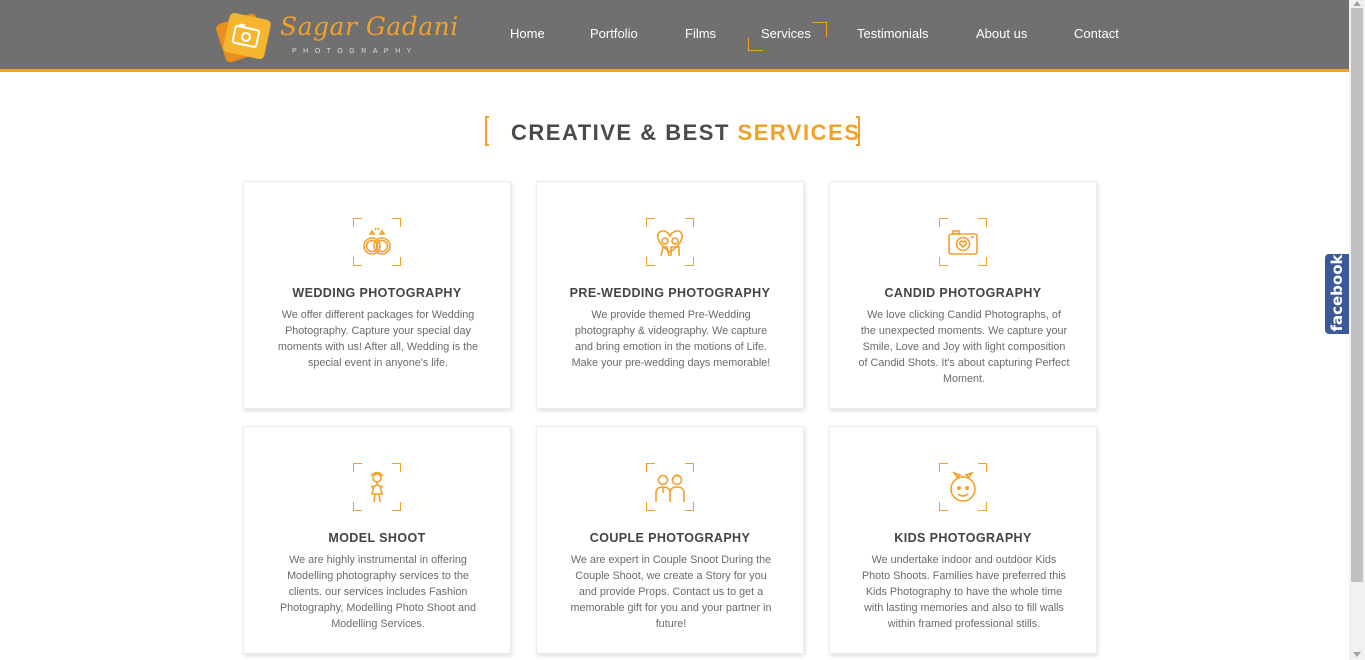  I want to click on section-title: CREATIVE & BEST SERVICES, so click(685, 133).